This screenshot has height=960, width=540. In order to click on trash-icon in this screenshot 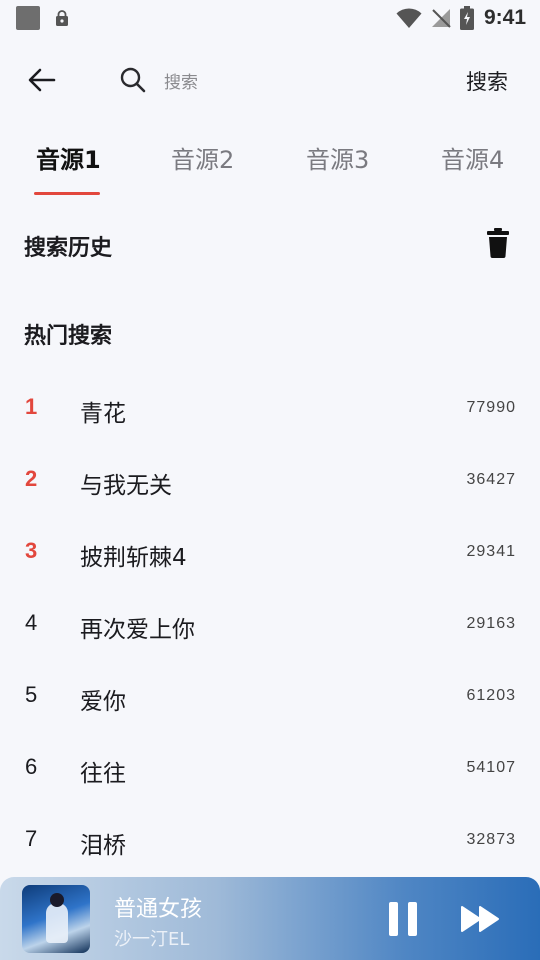, I will do `click(498, 243)`.